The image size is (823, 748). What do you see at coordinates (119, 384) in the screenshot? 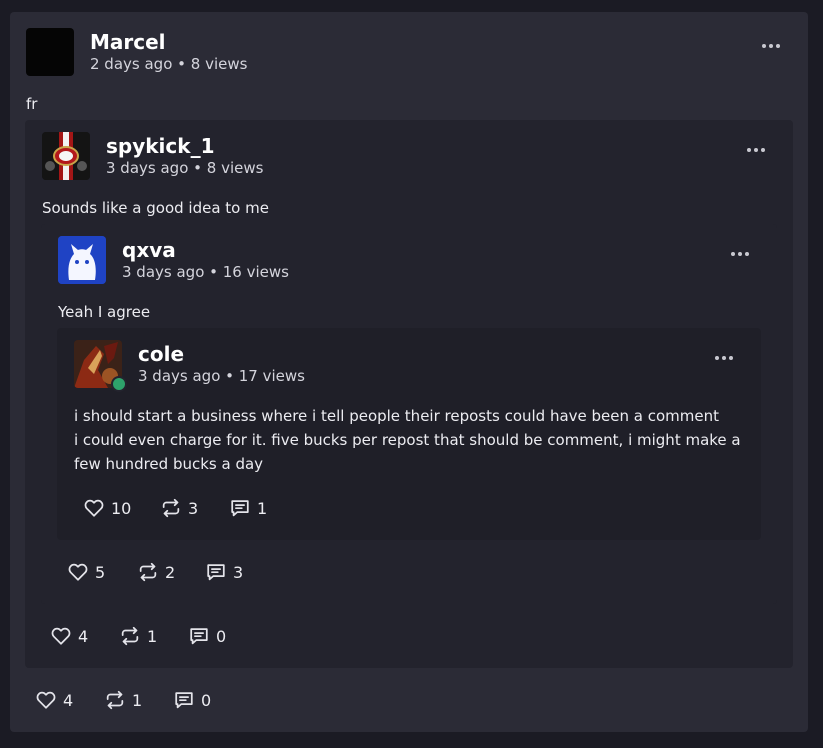
I see `online-status-dot` at bounding box center [119, 384].